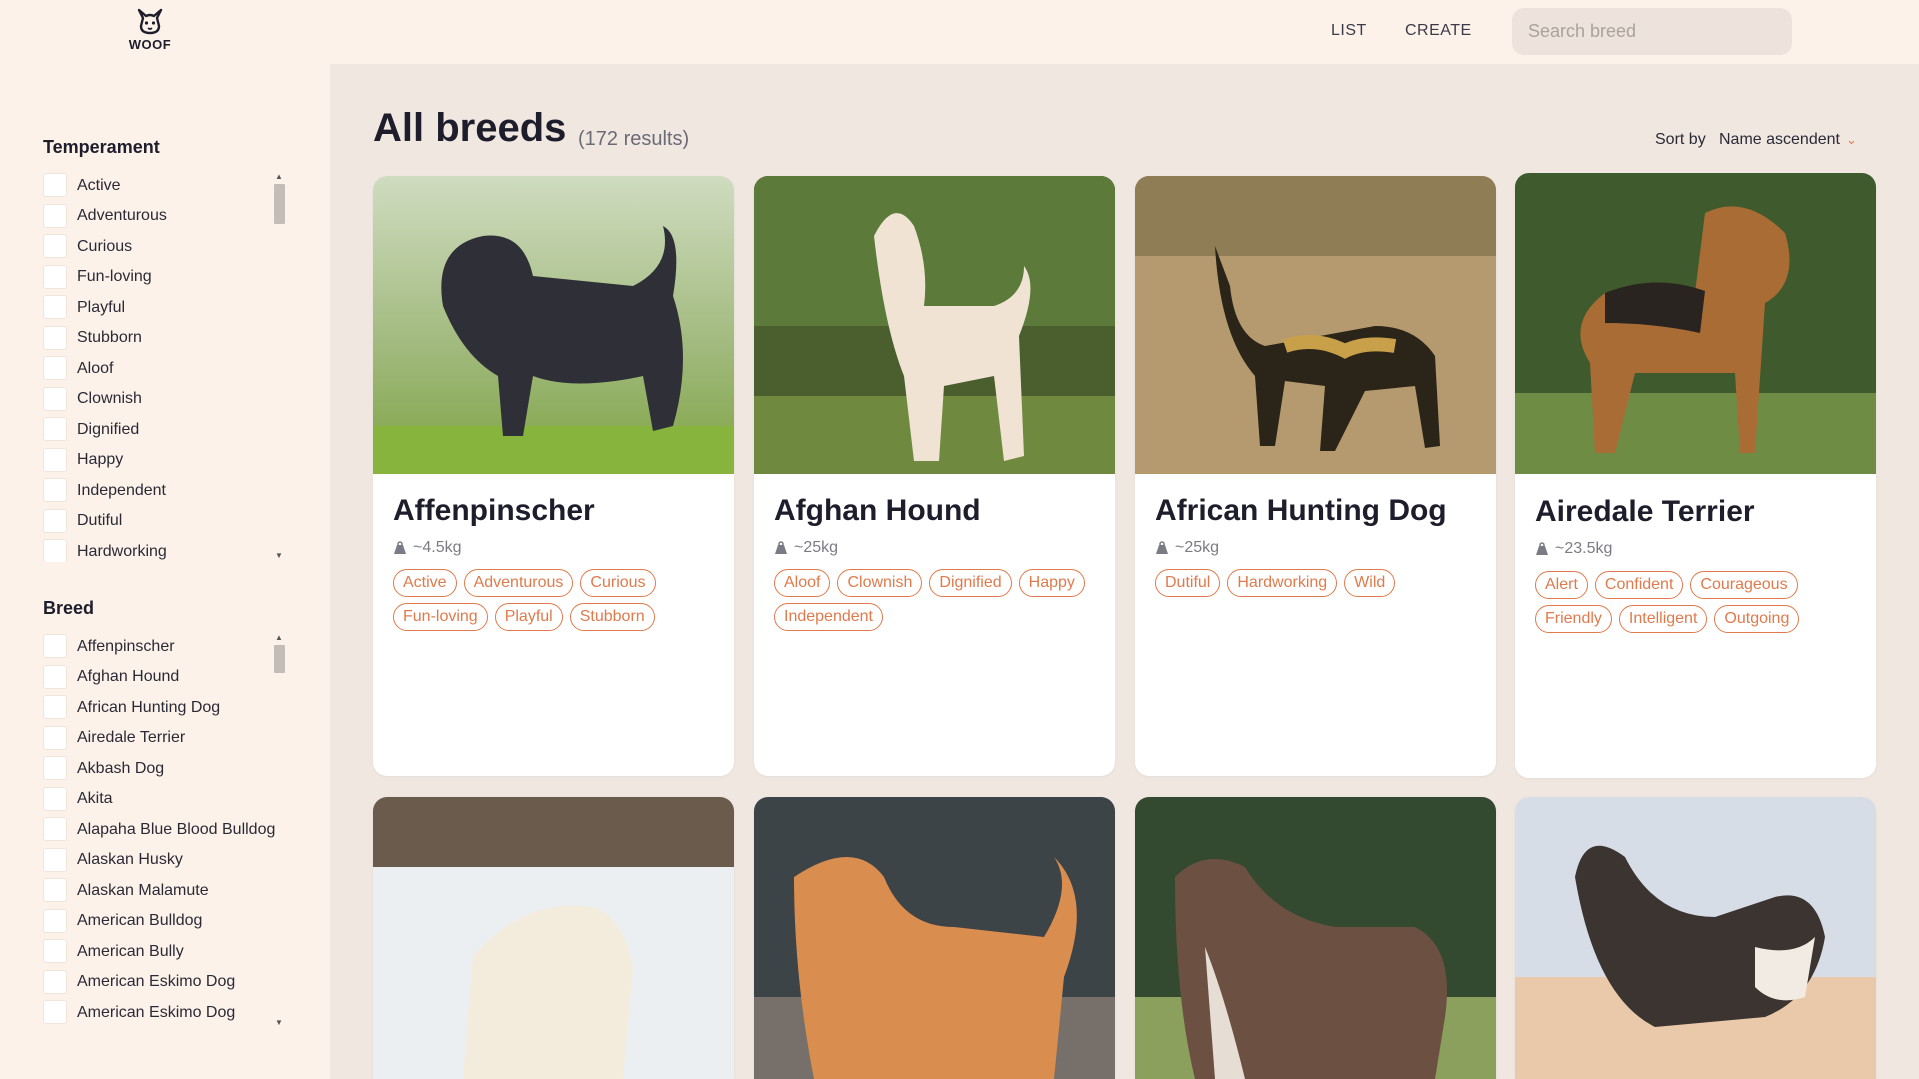 The image size is (1919, 1079). What do you see at coordinates (163, 677) in the screenshot?
I see `filter-option: Afghan Hound` at bounding box center [163, 677].